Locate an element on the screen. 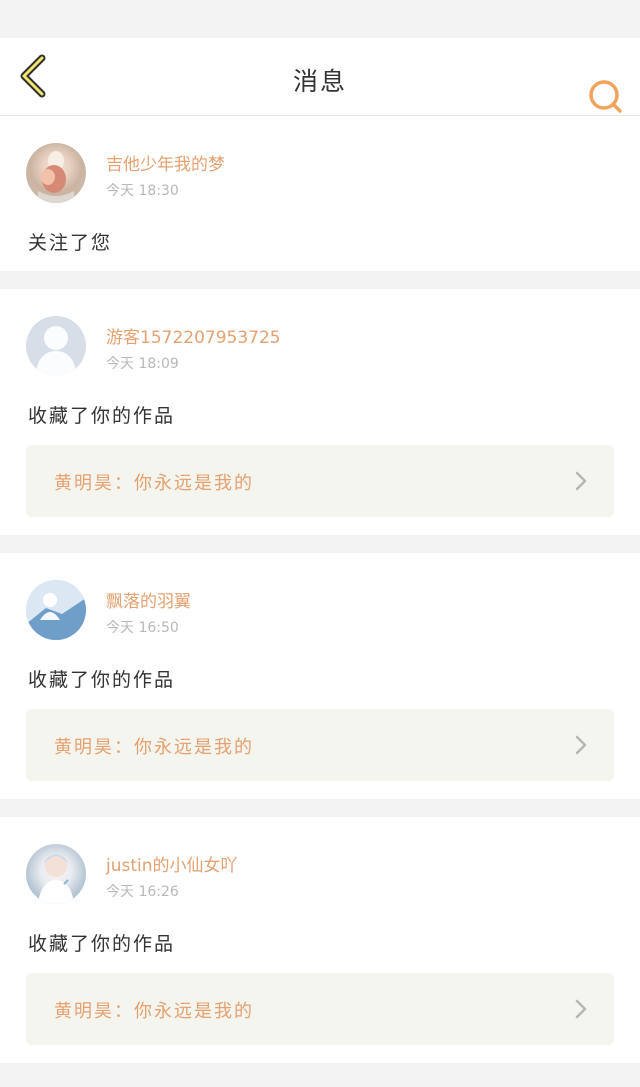  message-time: 今天 18:30 is located at coordinates (142, 191).